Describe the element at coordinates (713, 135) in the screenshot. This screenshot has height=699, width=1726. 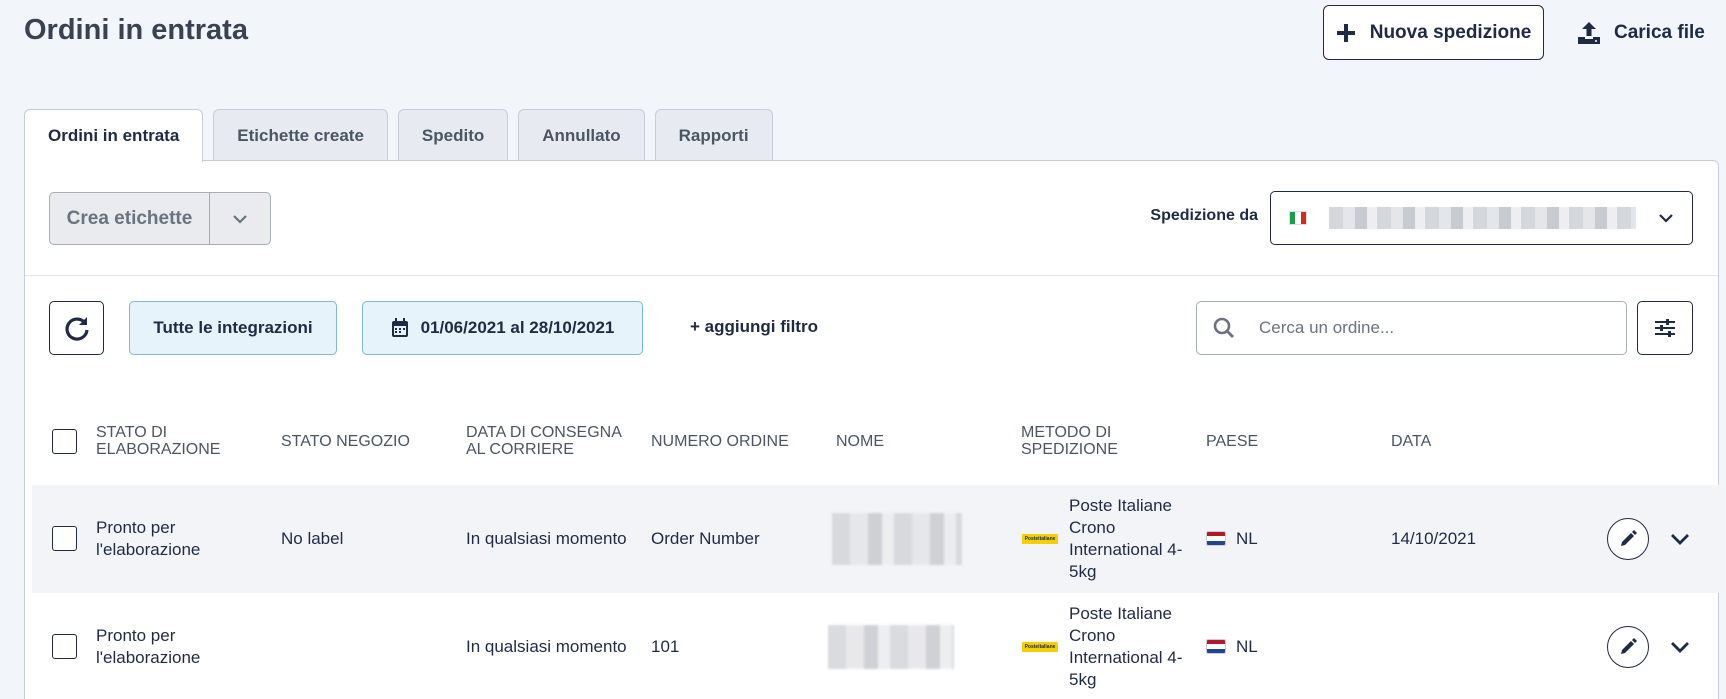
I see `tab-reports: Rapporti` at that location.